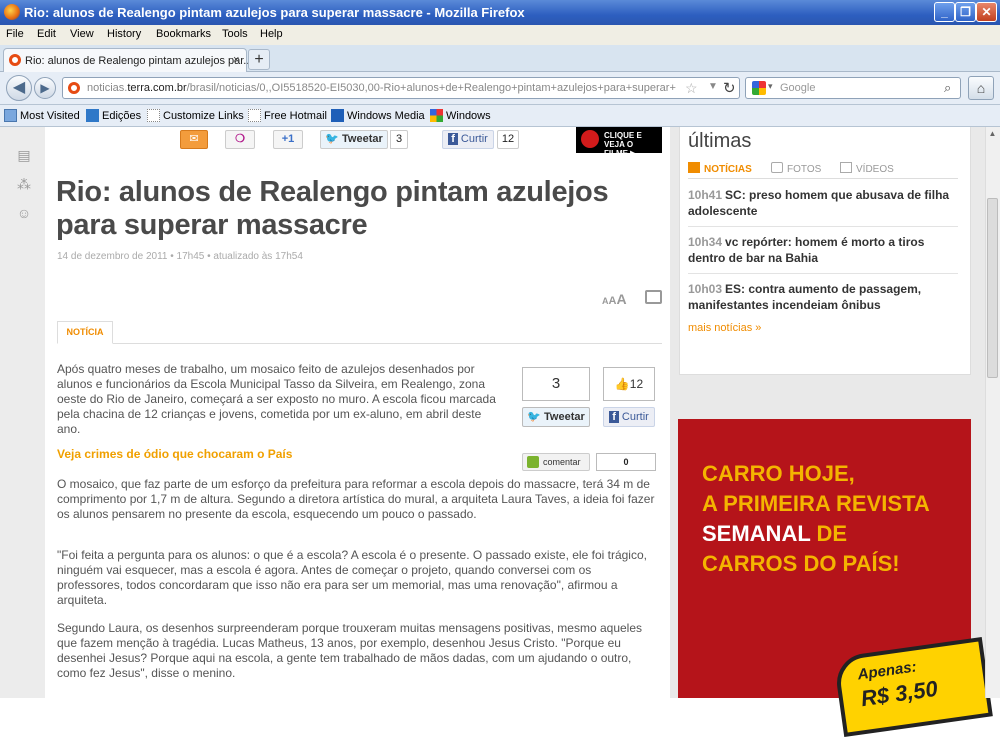  What do you see at coordinates (436, 115) in the screenshot?
I see `windows-logo-icon` at bounding box center [436, 115].